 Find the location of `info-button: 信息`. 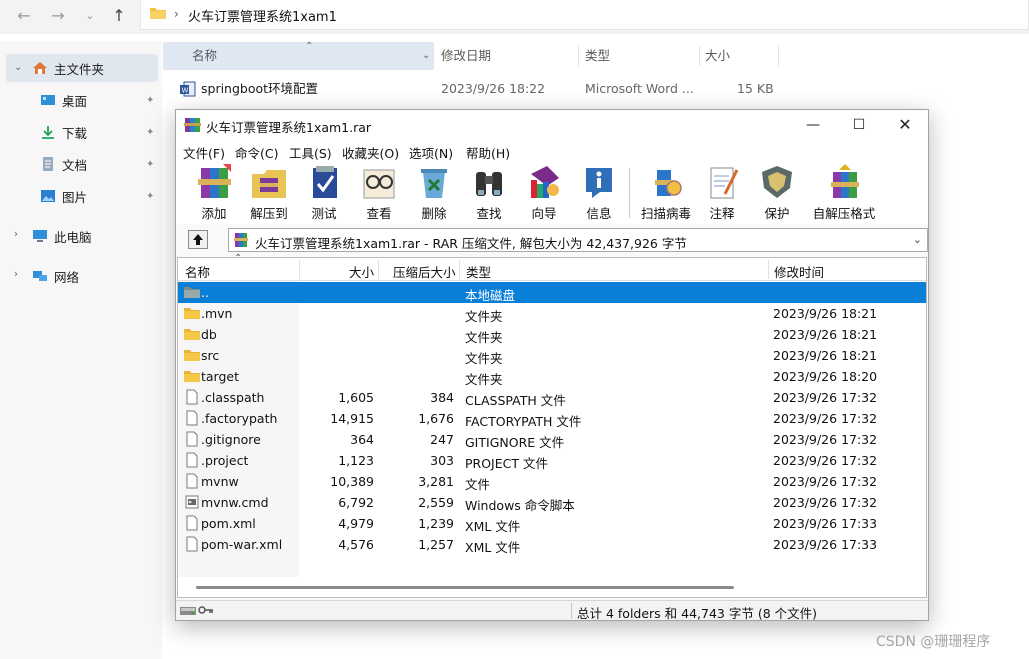

info-button: 信息 is located at coordinates (599, 193).